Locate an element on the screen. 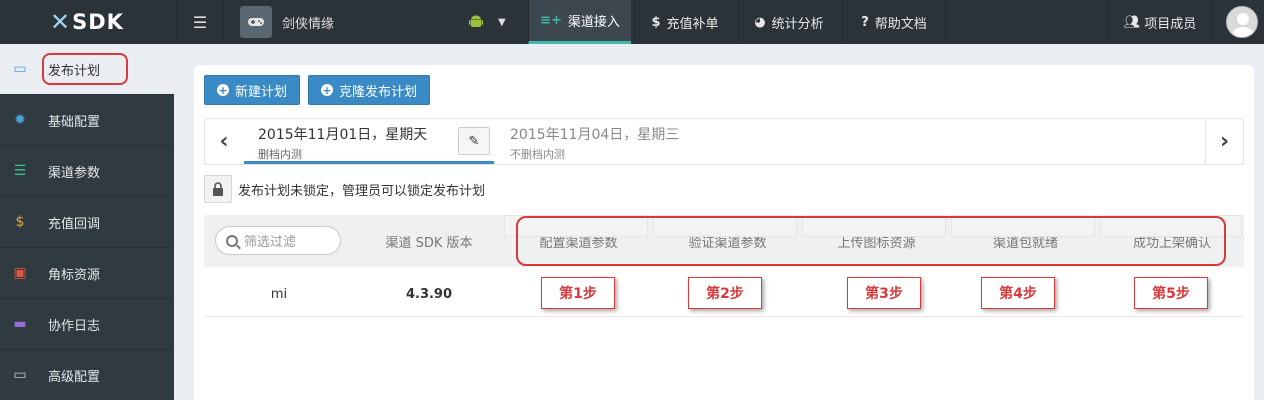 The height and width of the screenshot is (400, 1264). date-tab-2: 2015年11月04日，星期三 不删档内测 is located at coordinates (626, 141).